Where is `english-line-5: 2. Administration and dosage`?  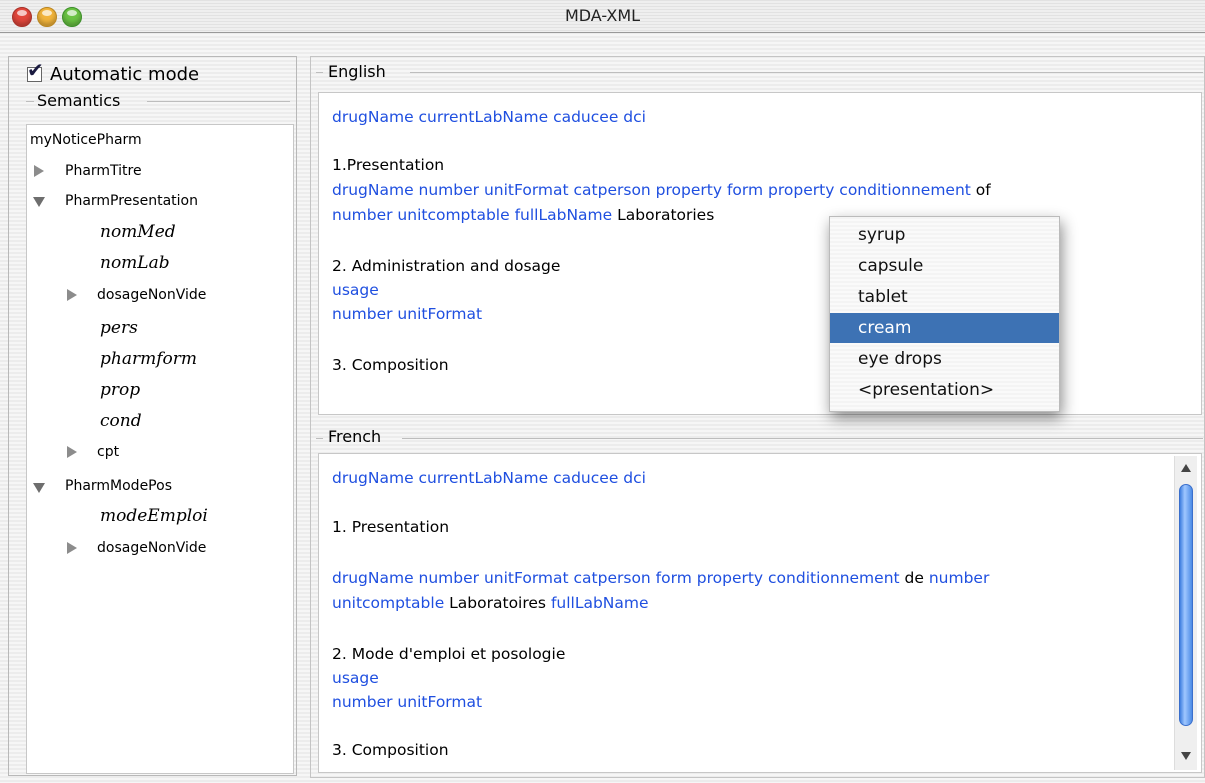 english-line-5: 2. Administration and dosage is located at coordinates (446, 266).